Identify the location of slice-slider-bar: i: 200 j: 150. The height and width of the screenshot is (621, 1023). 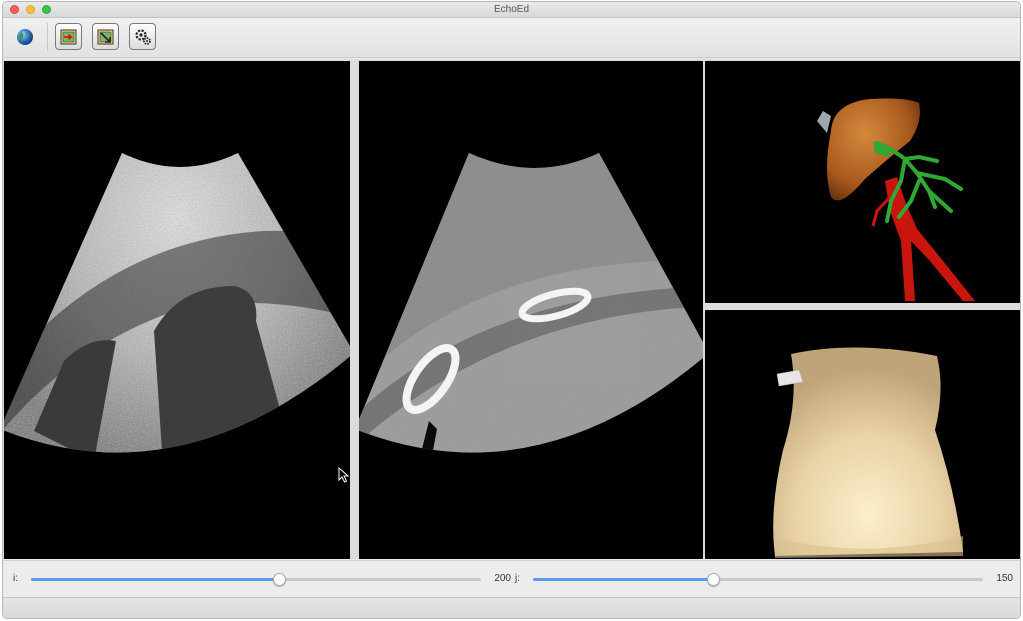
(511, 578).